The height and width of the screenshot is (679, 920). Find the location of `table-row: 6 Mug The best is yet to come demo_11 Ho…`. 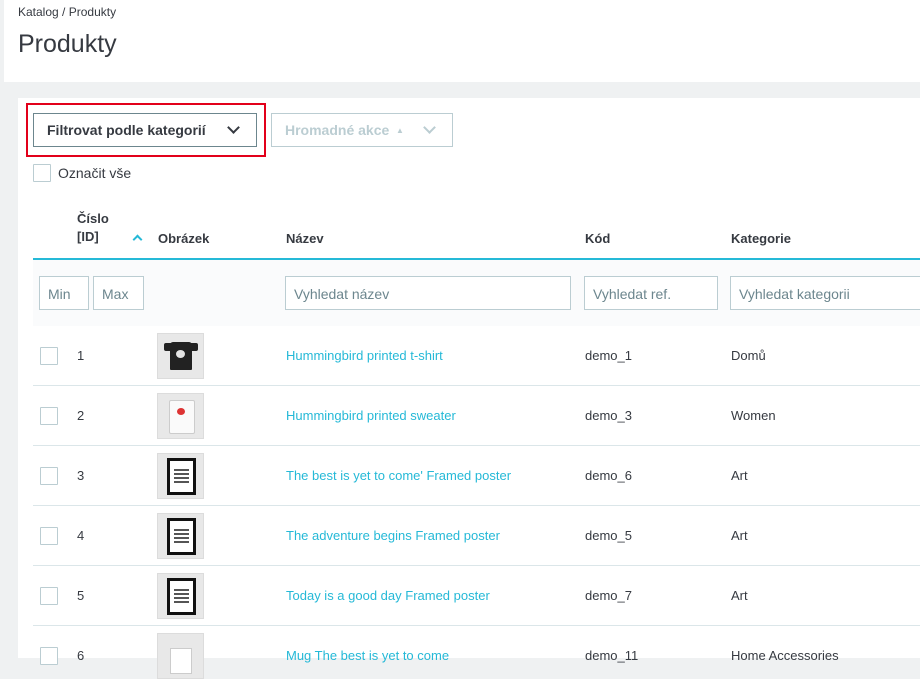

table-row: 6 Mug The best is yet to come demo_11 Ho… is located at coordinates (476, 652).